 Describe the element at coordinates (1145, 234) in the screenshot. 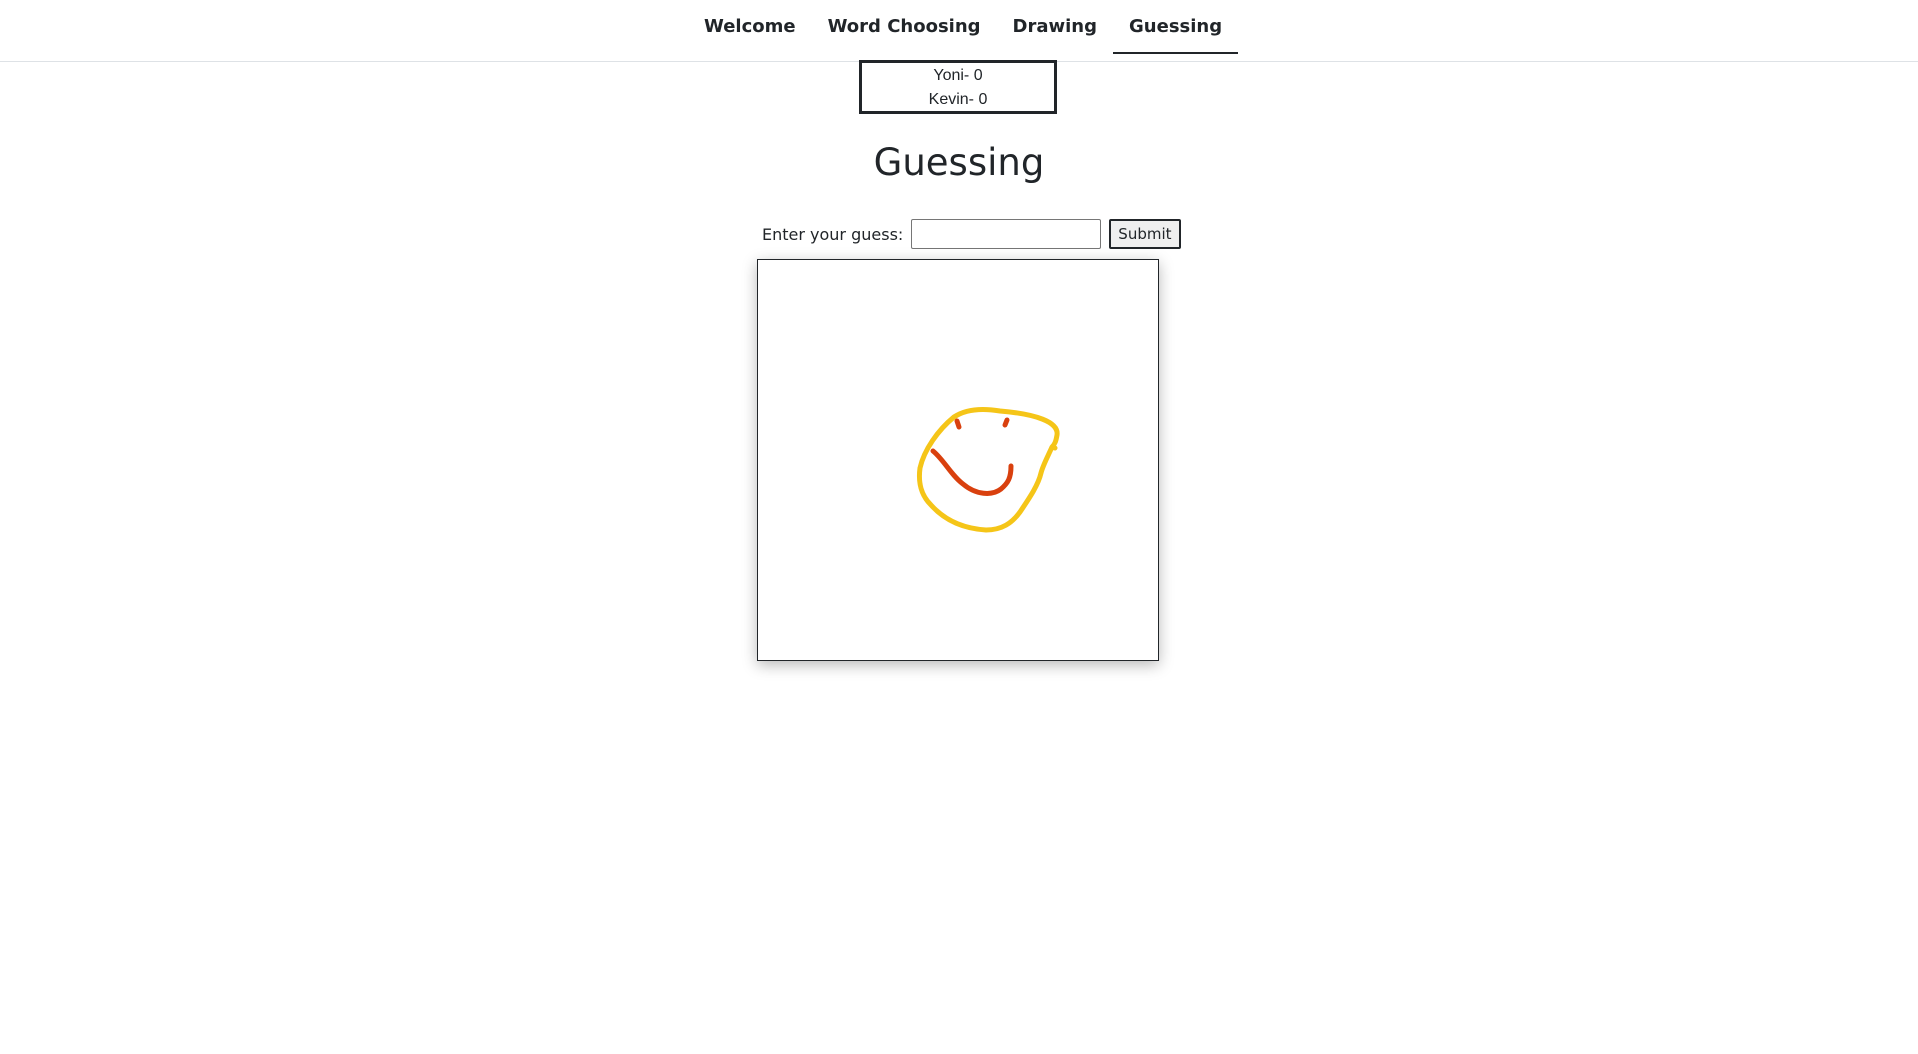

I see `submit-button: Submit` at that location.